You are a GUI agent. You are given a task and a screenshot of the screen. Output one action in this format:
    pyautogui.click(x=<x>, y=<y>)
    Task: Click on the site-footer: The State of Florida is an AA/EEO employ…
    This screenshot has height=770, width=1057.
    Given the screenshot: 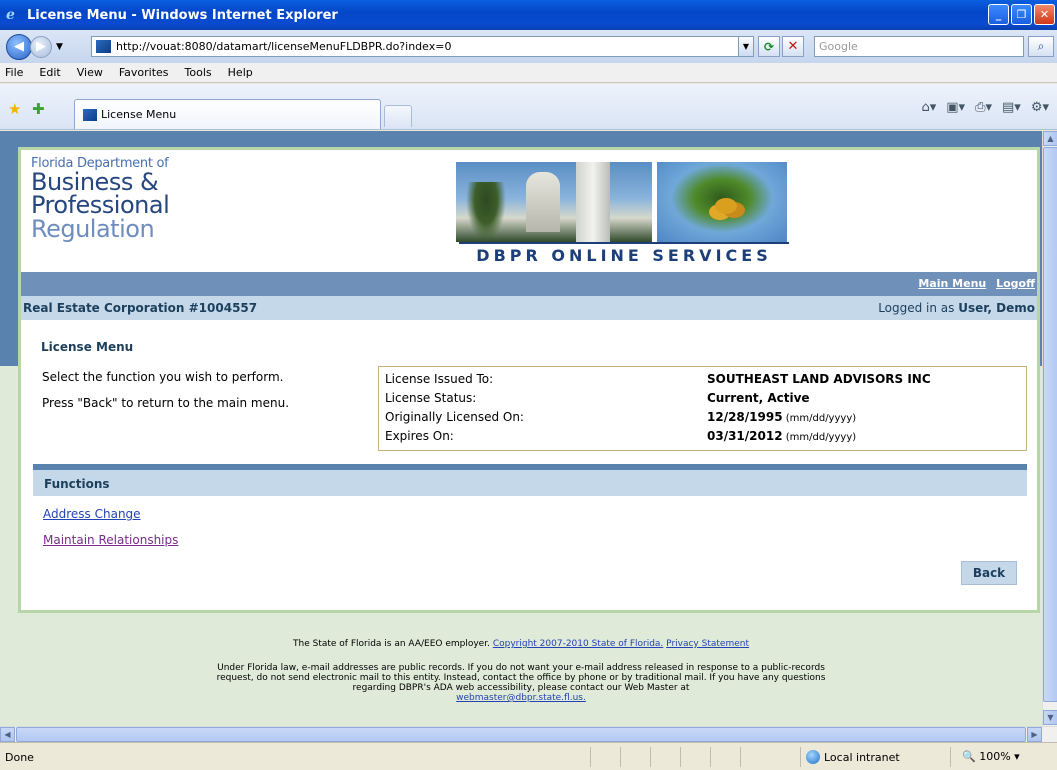 What is the action you would take?
    pyautogui.click(x=521, y=671)
    